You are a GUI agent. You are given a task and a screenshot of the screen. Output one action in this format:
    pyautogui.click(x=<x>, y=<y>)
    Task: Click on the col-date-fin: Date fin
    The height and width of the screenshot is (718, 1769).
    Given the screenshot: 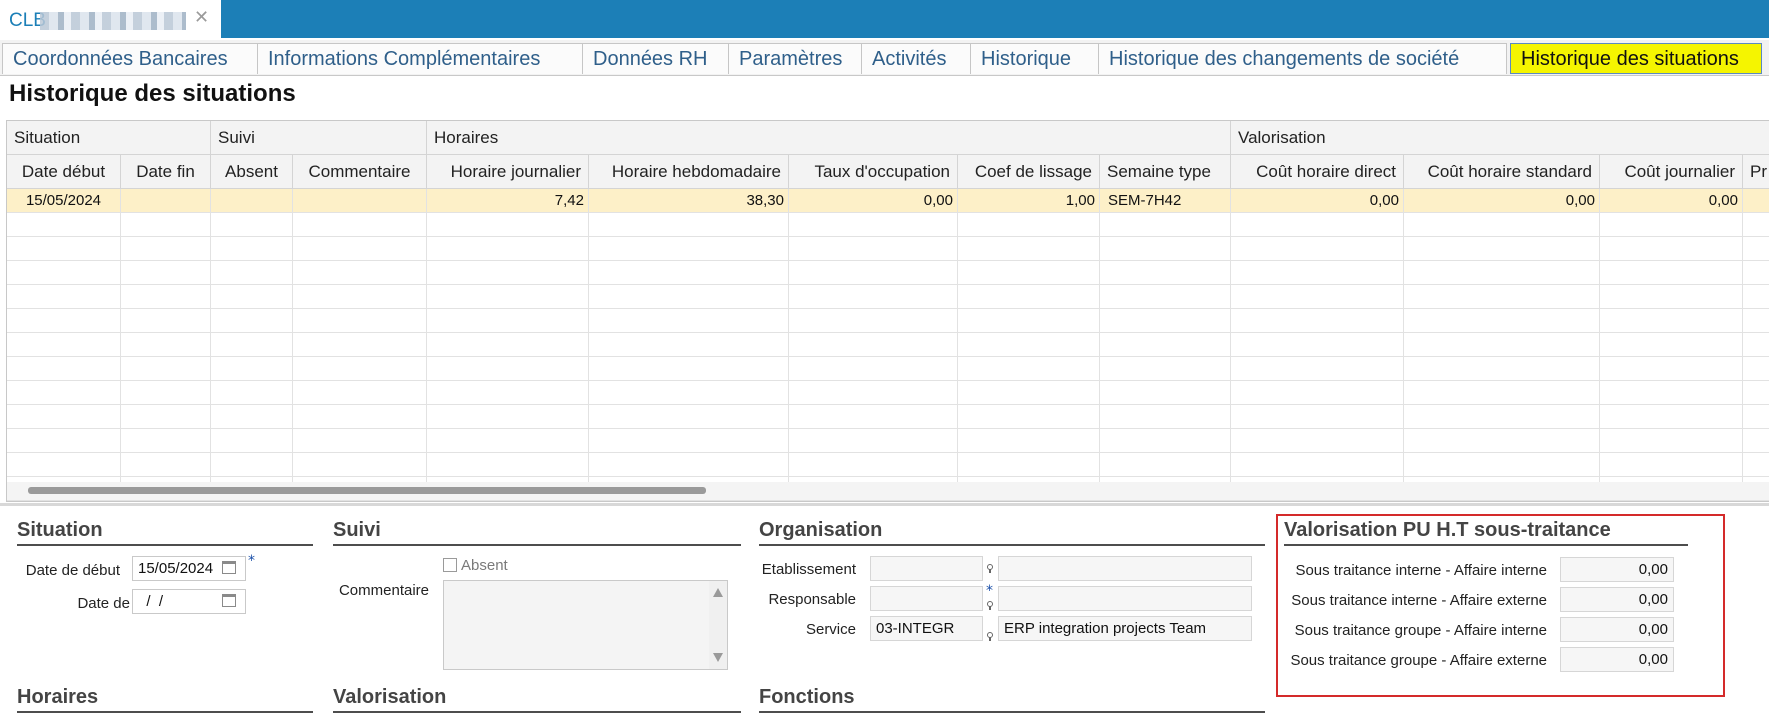 What is the action you would take?
    pyautogui.click(x=166, y=171)
    